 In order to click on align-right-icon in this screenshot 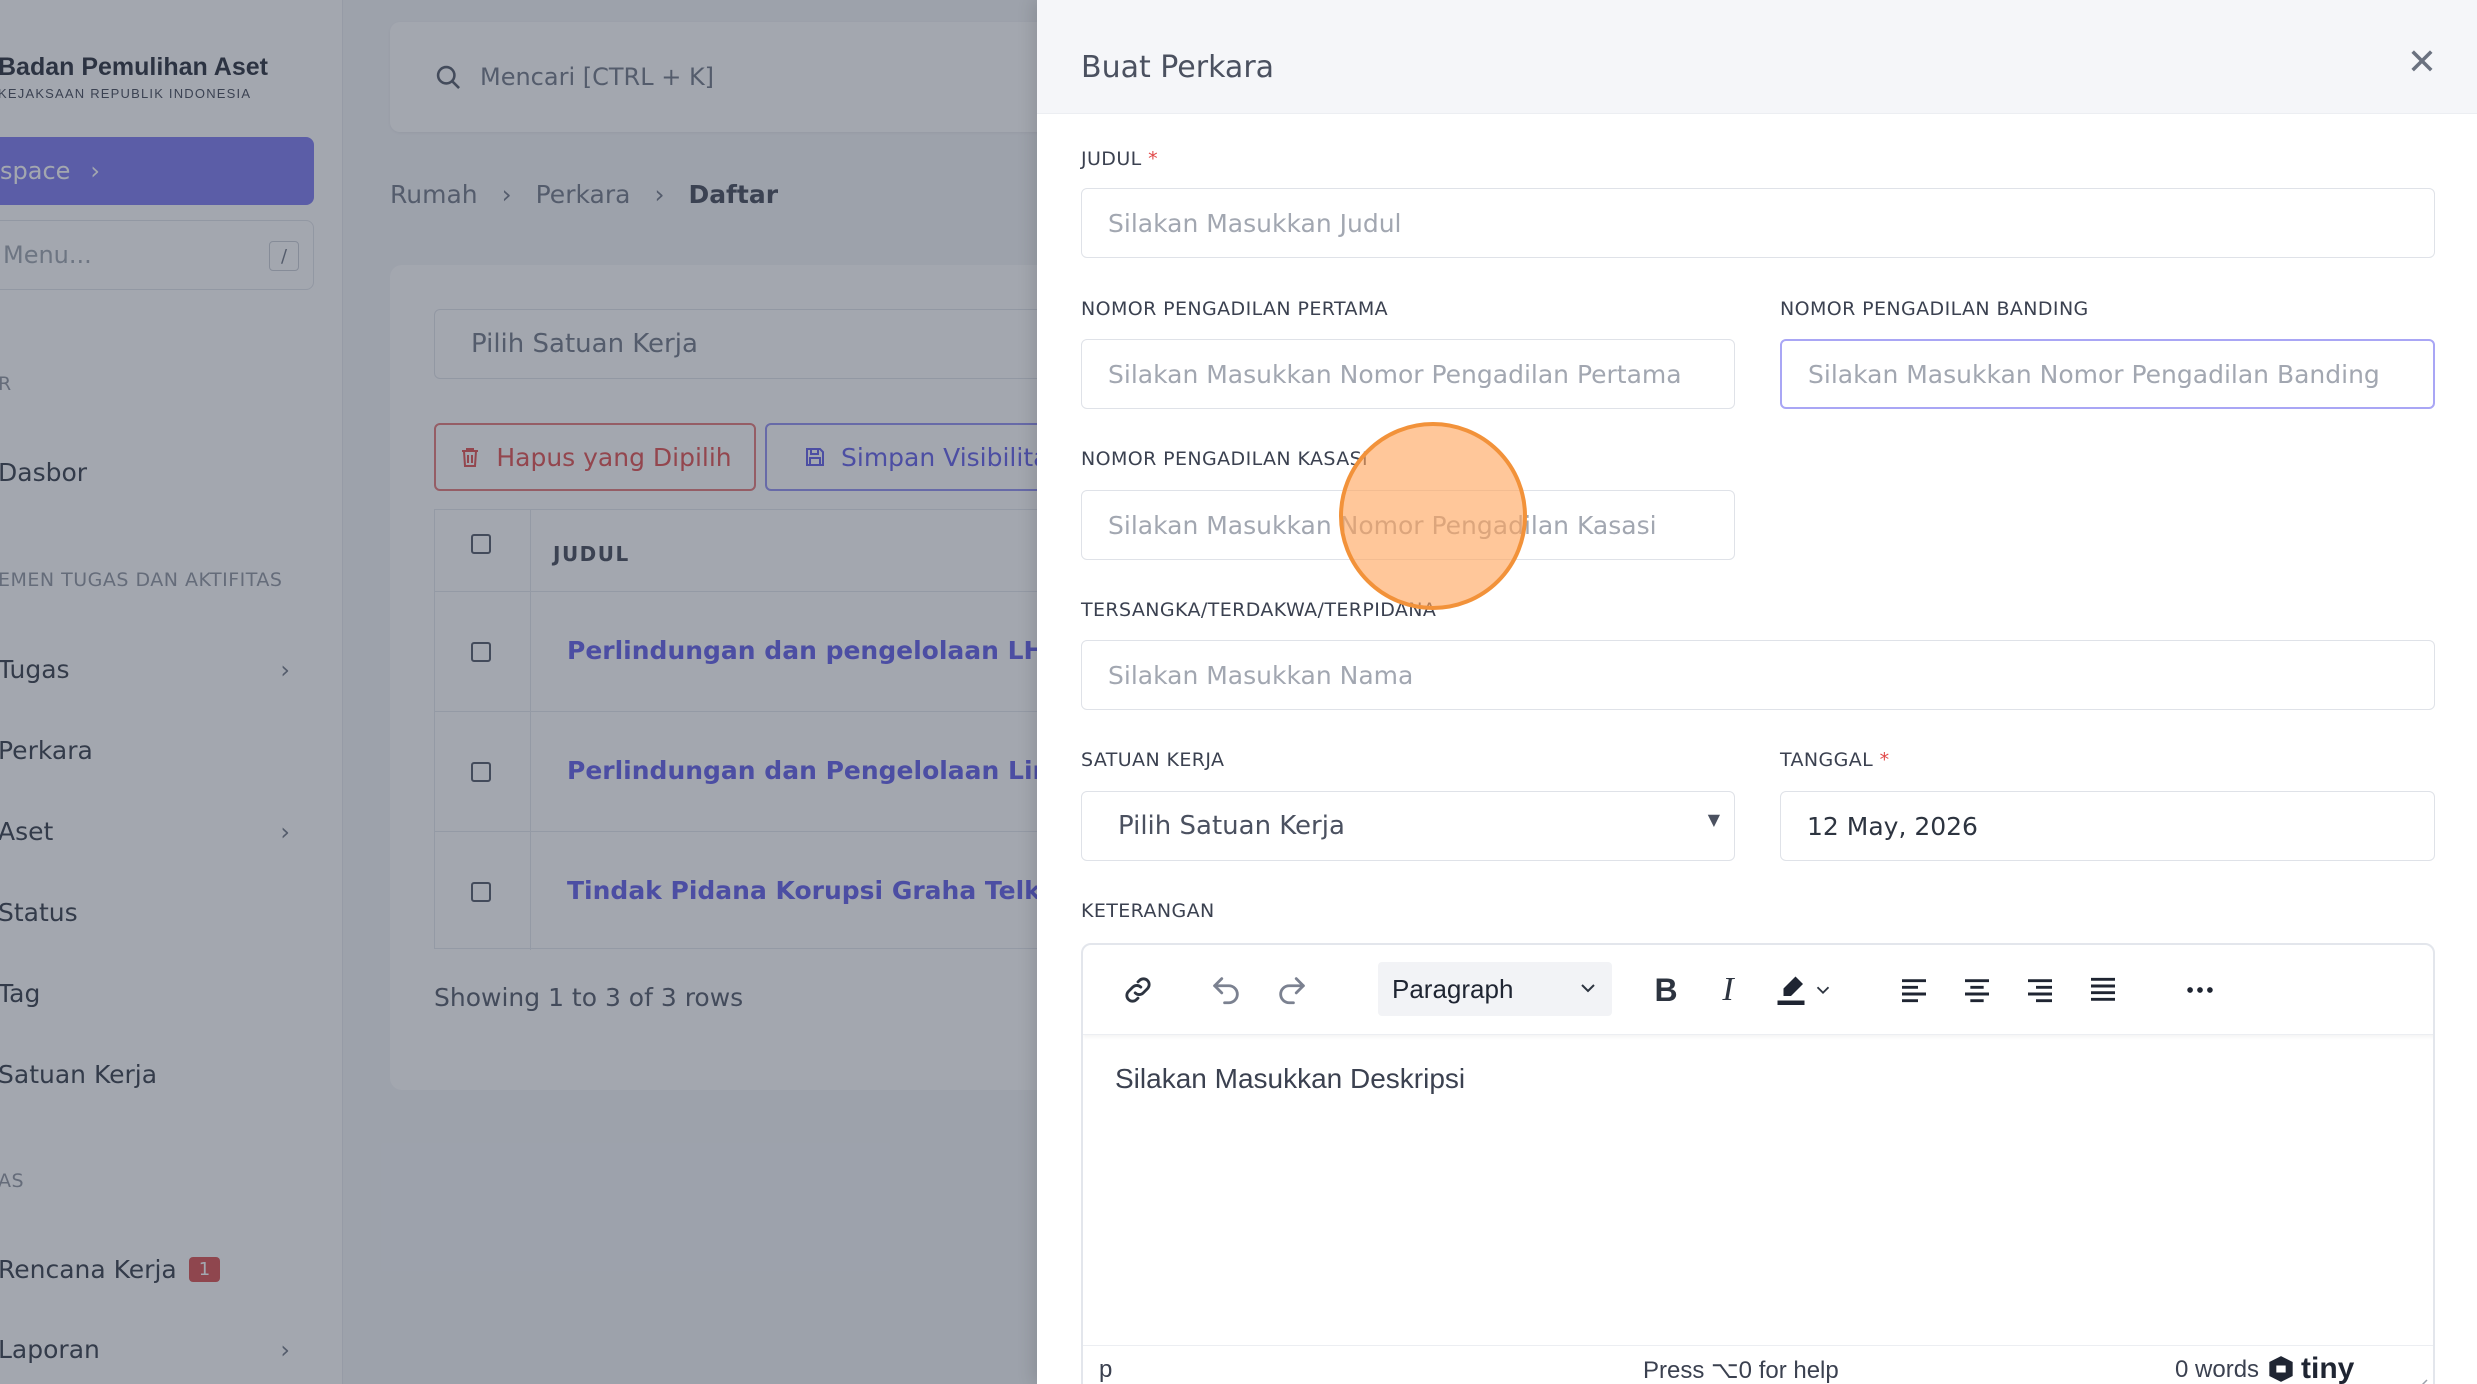, I will do `click(2040, 991)`.